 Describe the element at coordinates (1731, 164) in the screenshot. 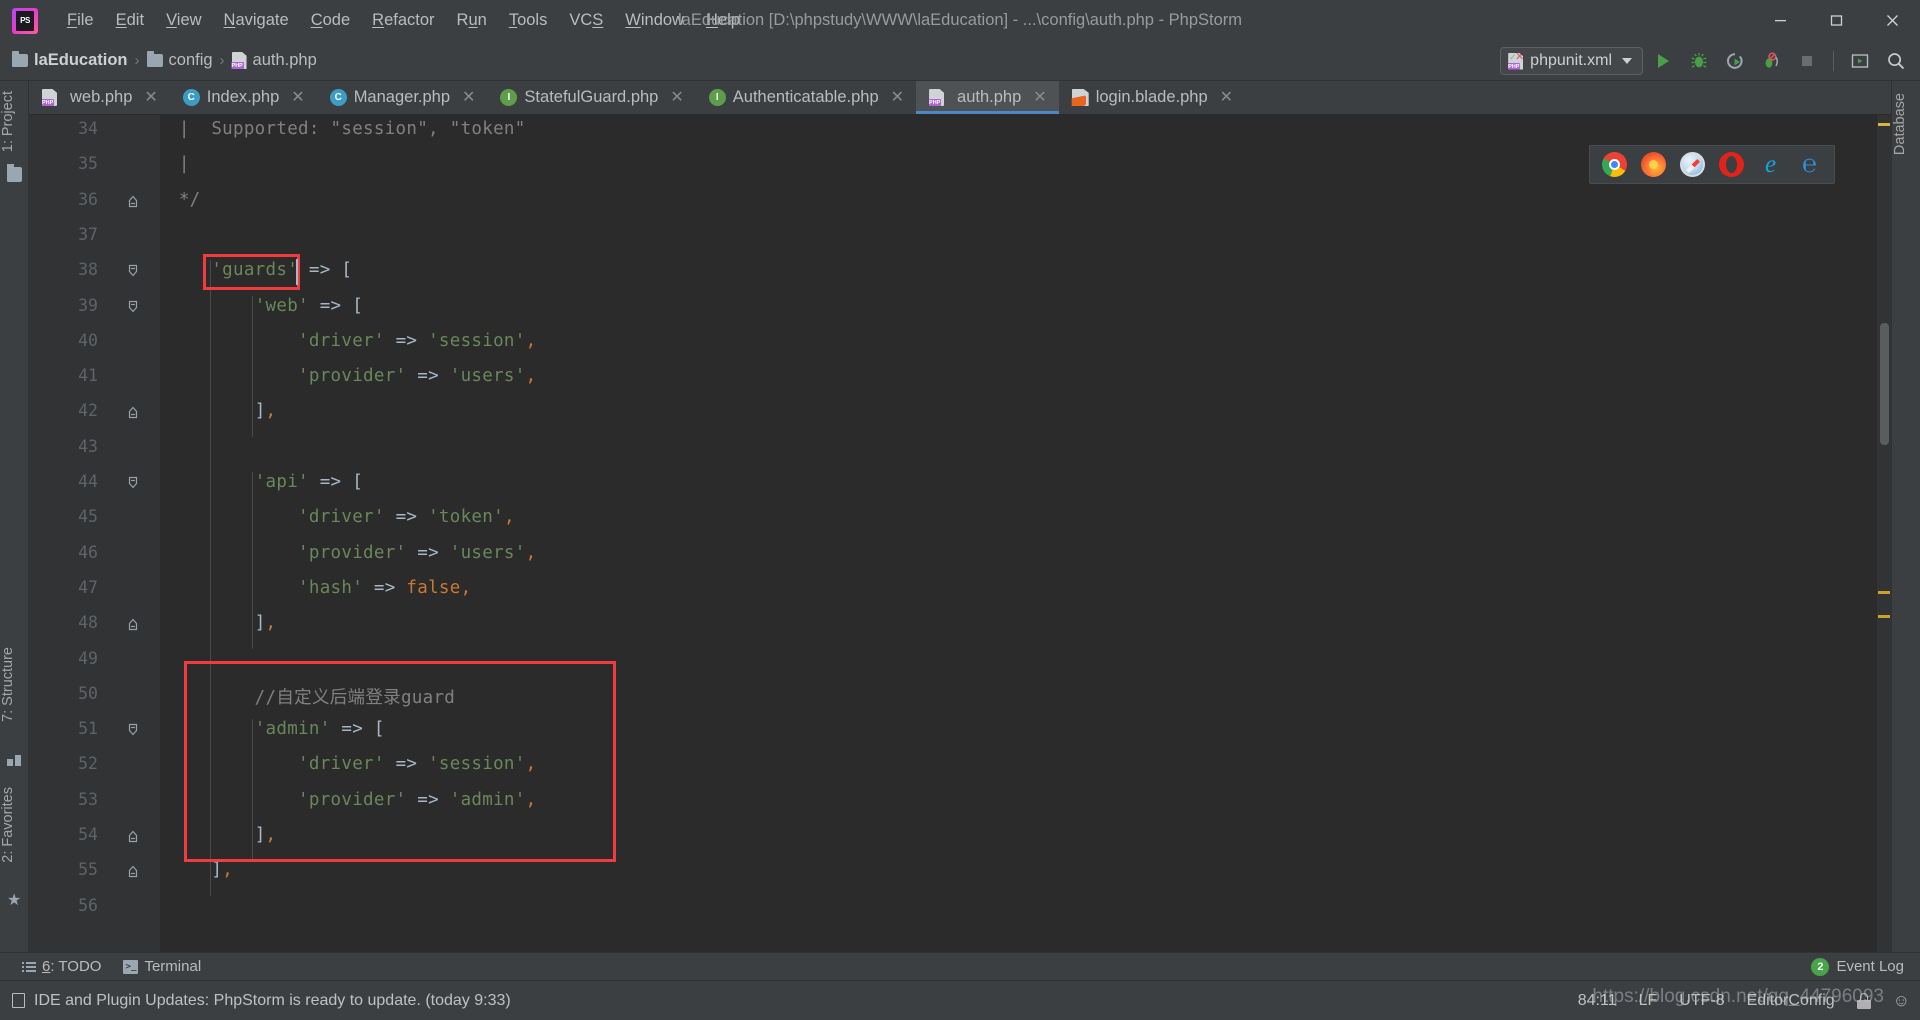

I see `opera-icon` at that location.